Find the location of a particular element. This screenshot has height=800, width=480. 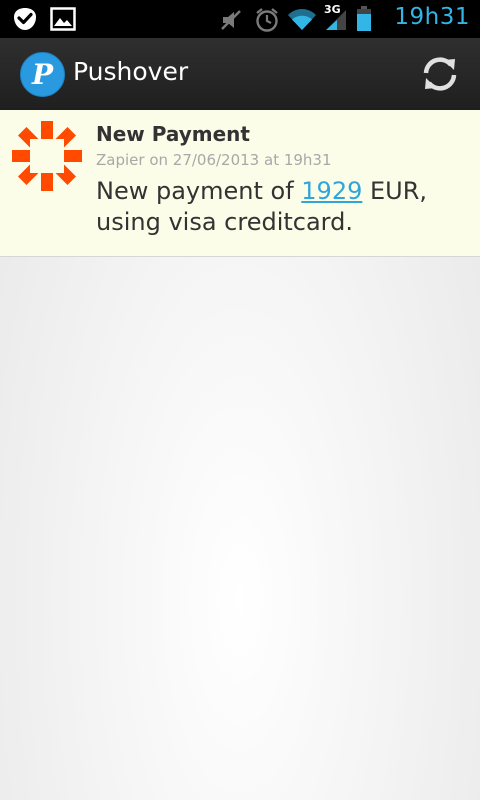

status-bar-system: 3G 19h31 is located at coordinates (345, 19).